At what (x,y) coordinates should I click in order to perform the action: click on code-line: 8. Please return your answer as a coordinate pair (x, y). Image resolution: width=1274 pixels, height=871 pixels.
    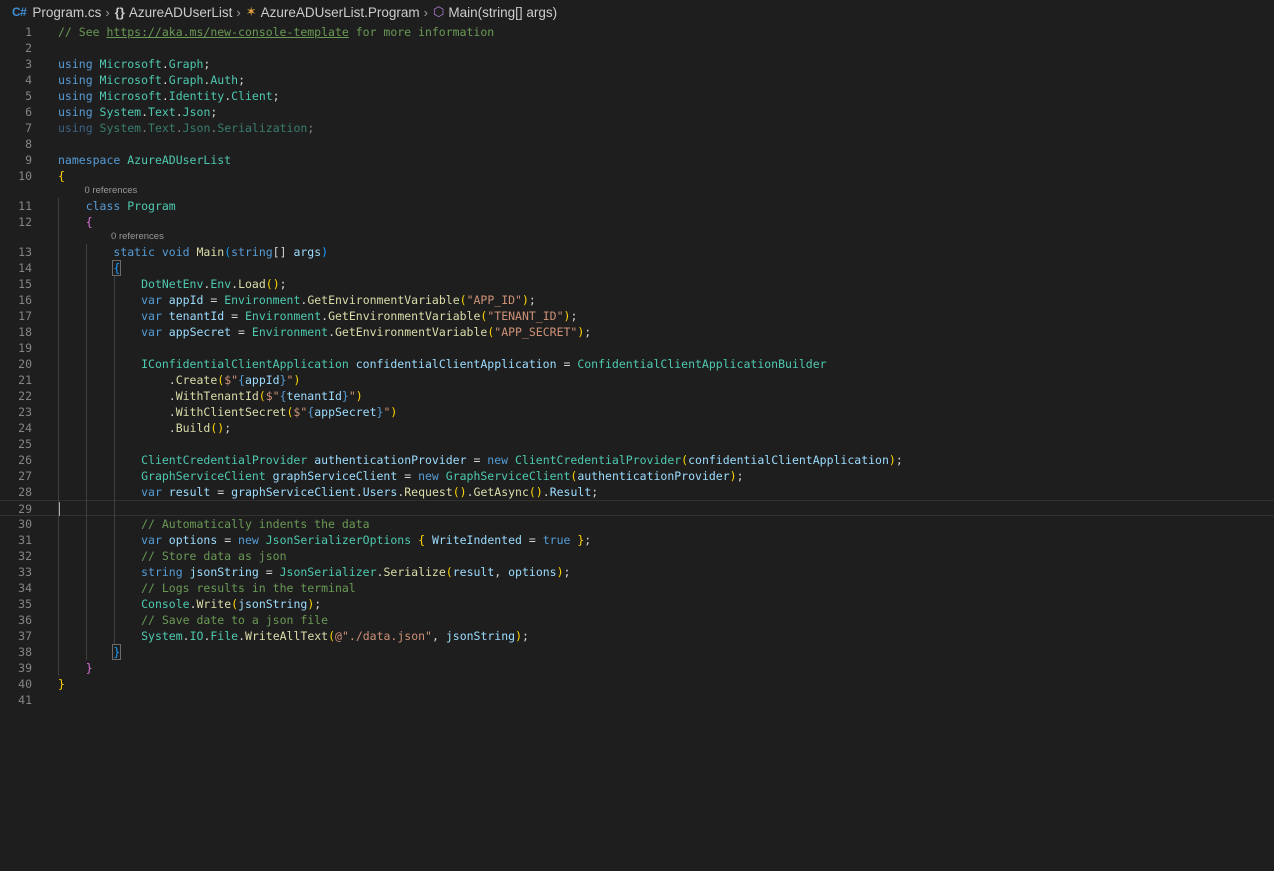
    Looking at the image, I should click on (637, 144).